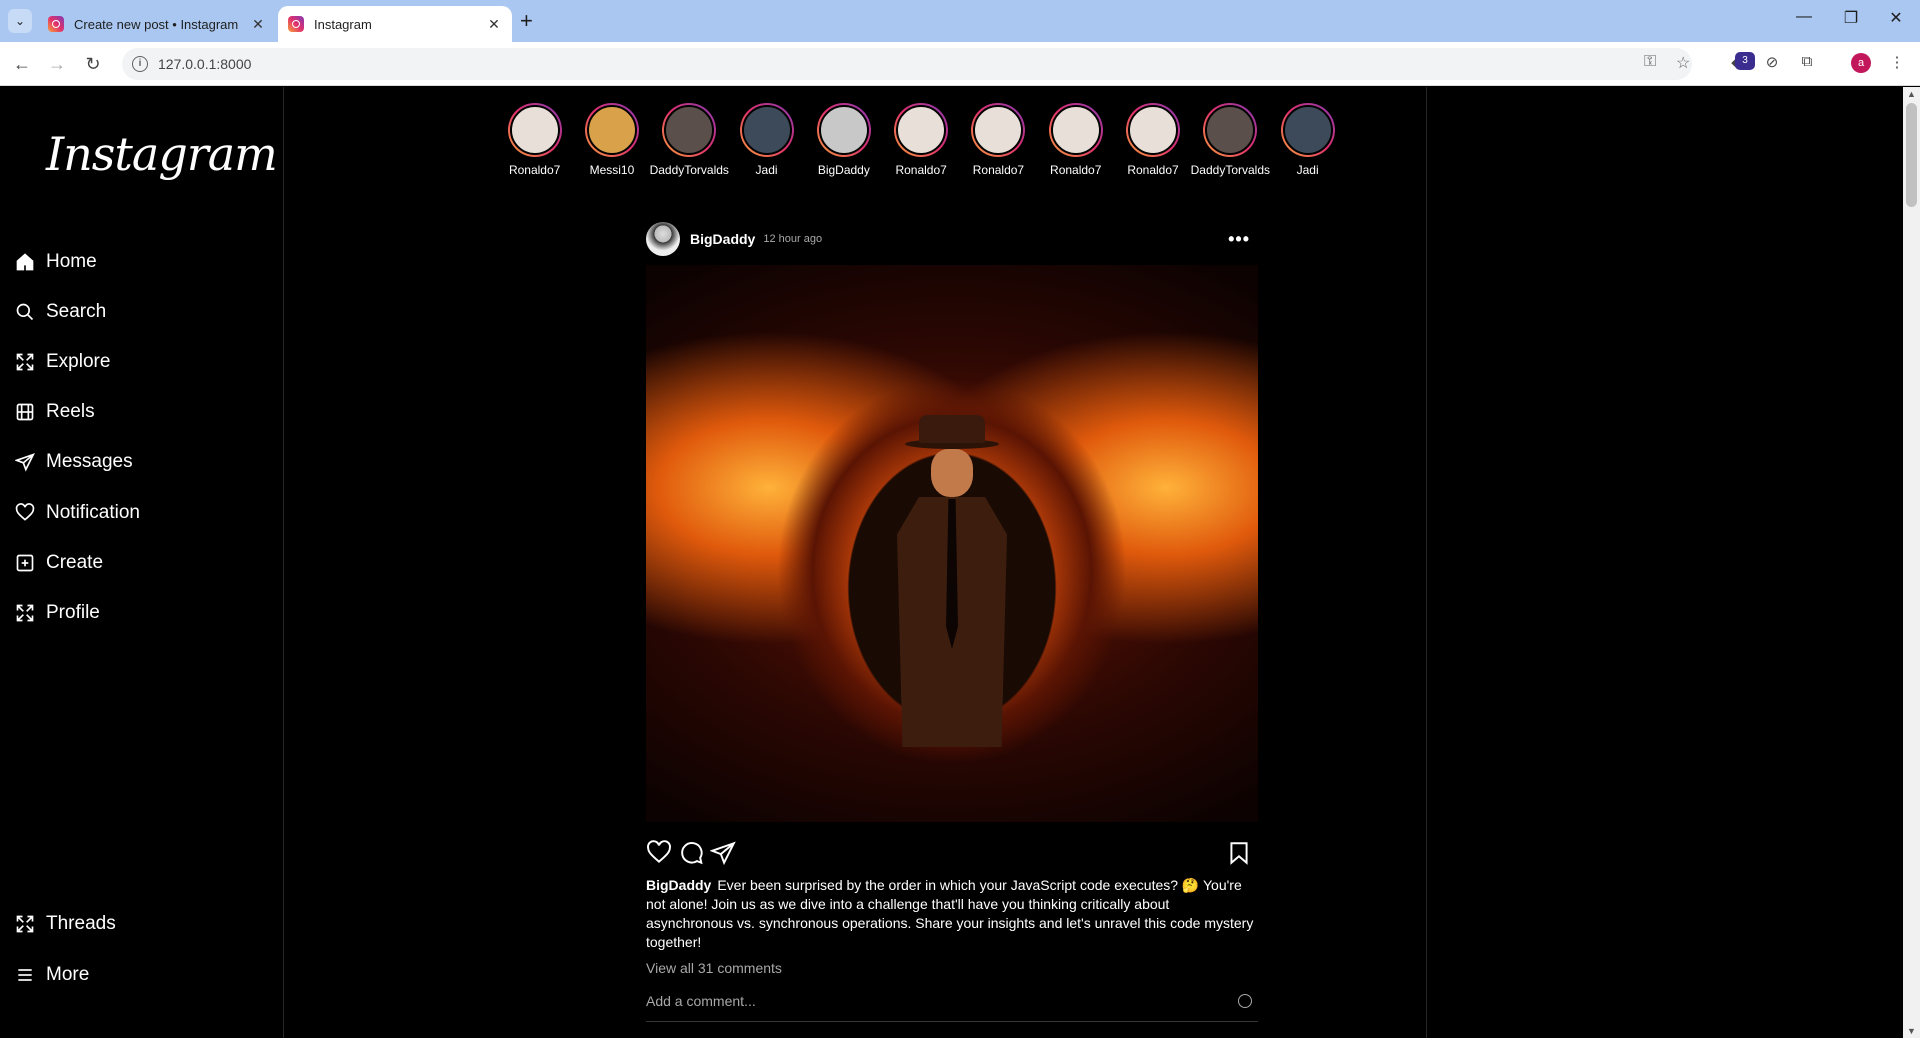 Image resolution: width=1920 pixels, height=1038 pixels. I want to click on nav-create: Create, so click(58, 563).